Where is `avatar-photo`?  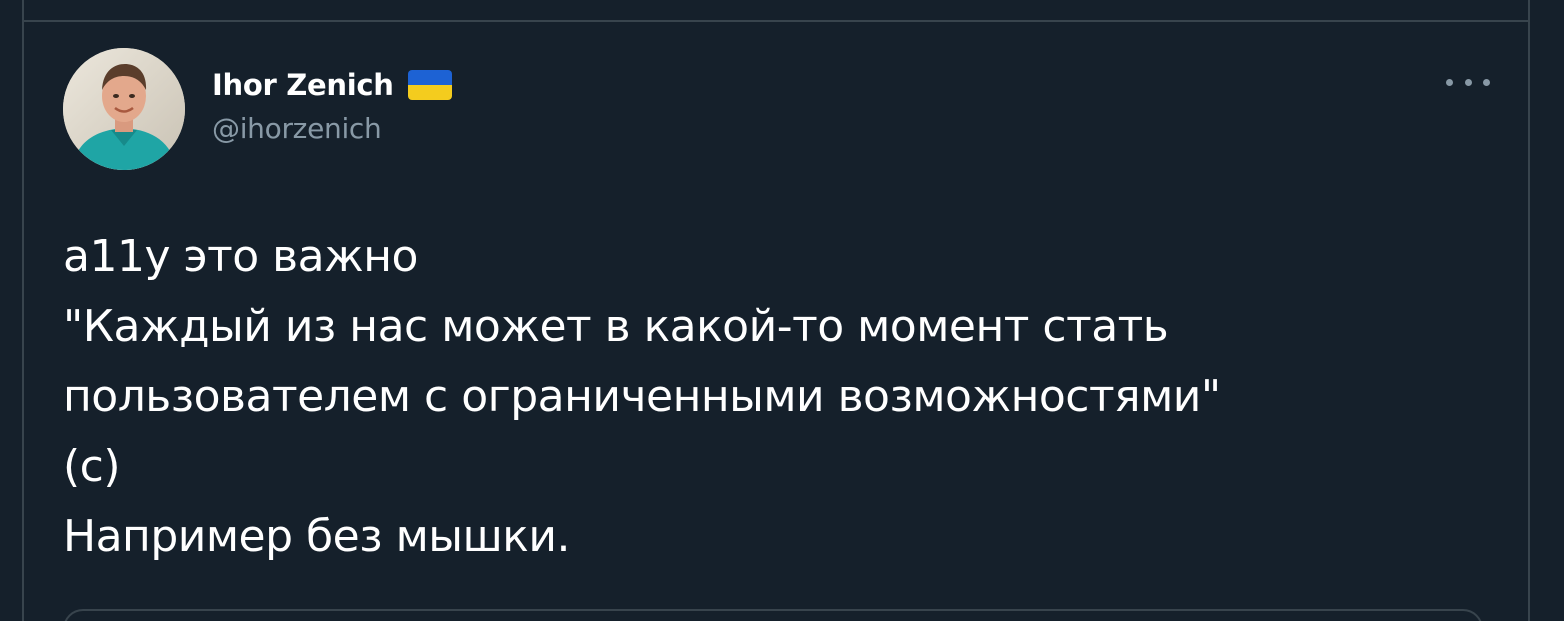 avatar-photo is located at coordinates (124, 109).